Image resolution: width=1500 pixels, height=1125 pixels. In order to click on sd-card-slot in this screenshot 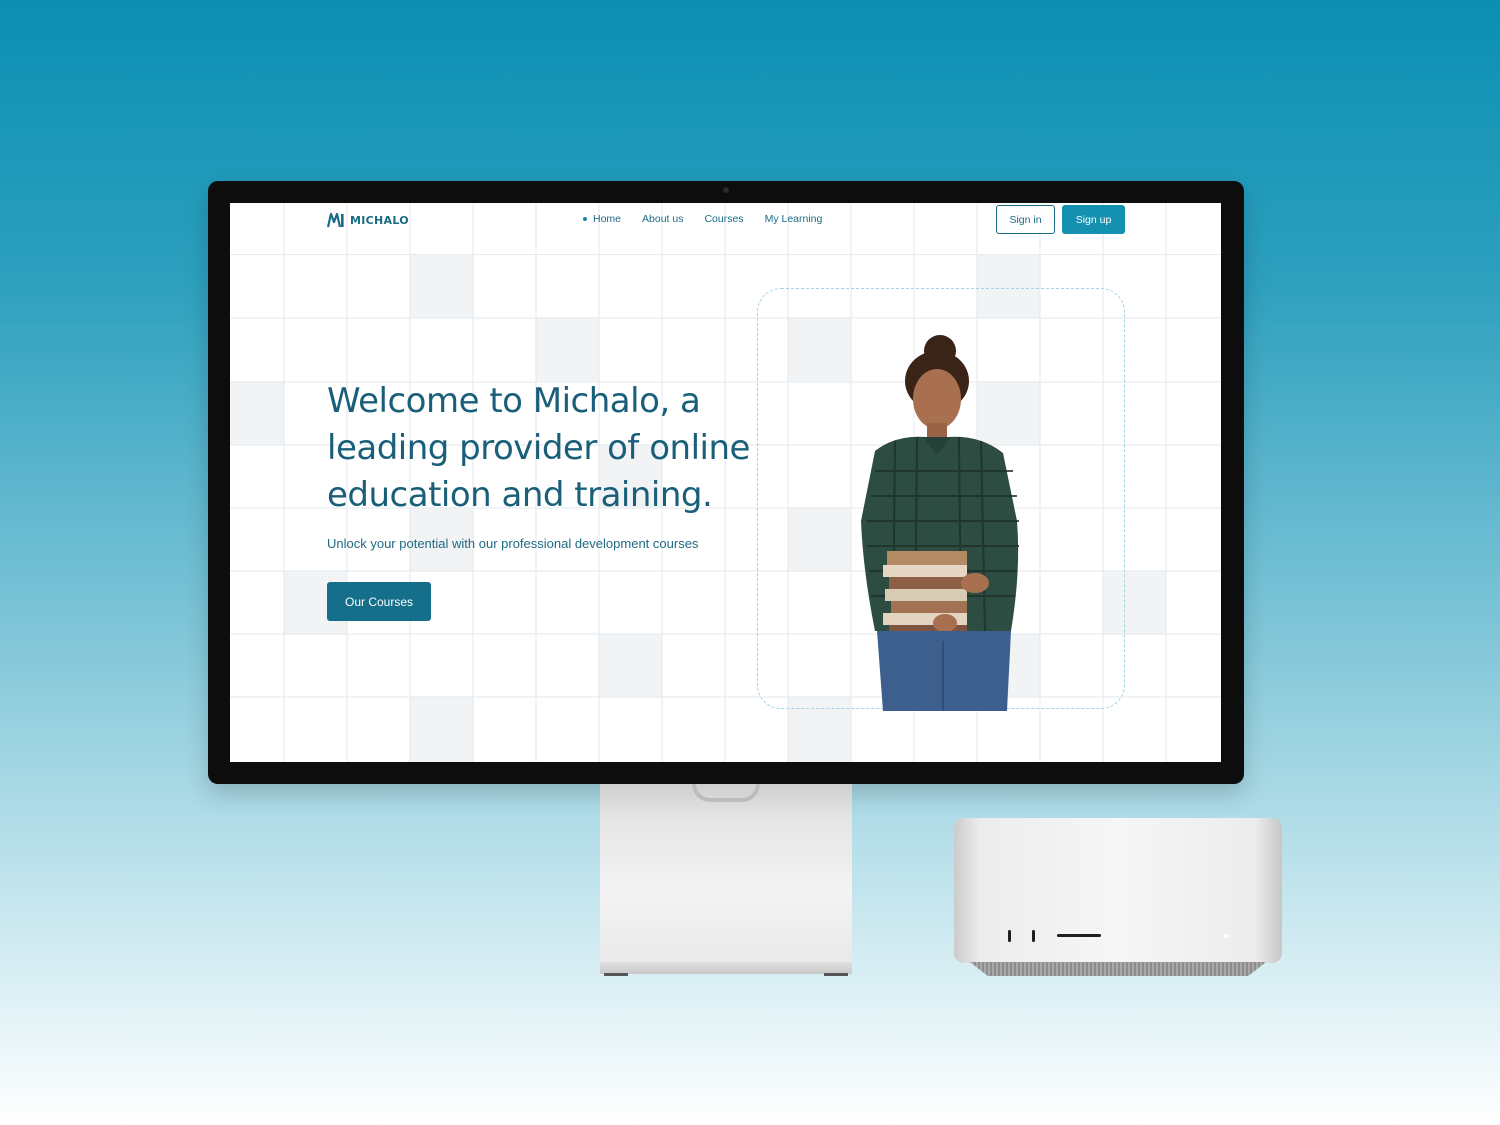, I will do `click(1079, 935)`.